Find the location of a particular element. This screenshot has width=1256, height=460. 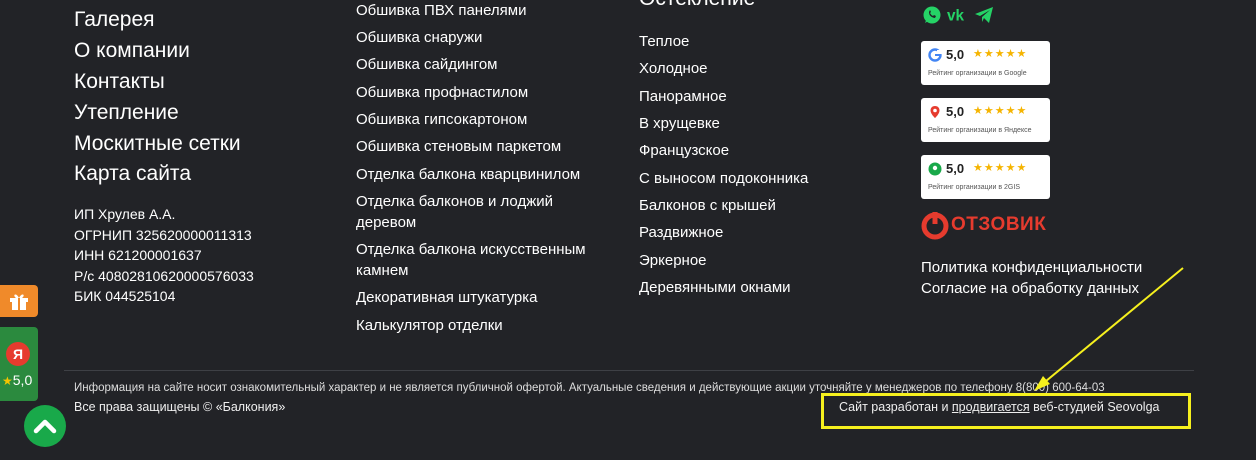

chevron-up-icon is located at coordinates (45, 426).